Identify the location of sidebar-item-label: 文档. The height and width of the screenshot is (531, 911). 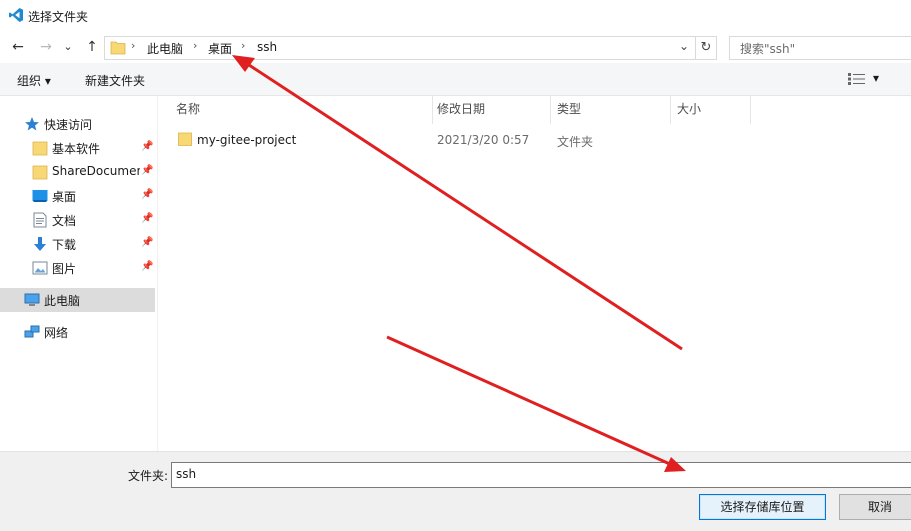
(64, 221).